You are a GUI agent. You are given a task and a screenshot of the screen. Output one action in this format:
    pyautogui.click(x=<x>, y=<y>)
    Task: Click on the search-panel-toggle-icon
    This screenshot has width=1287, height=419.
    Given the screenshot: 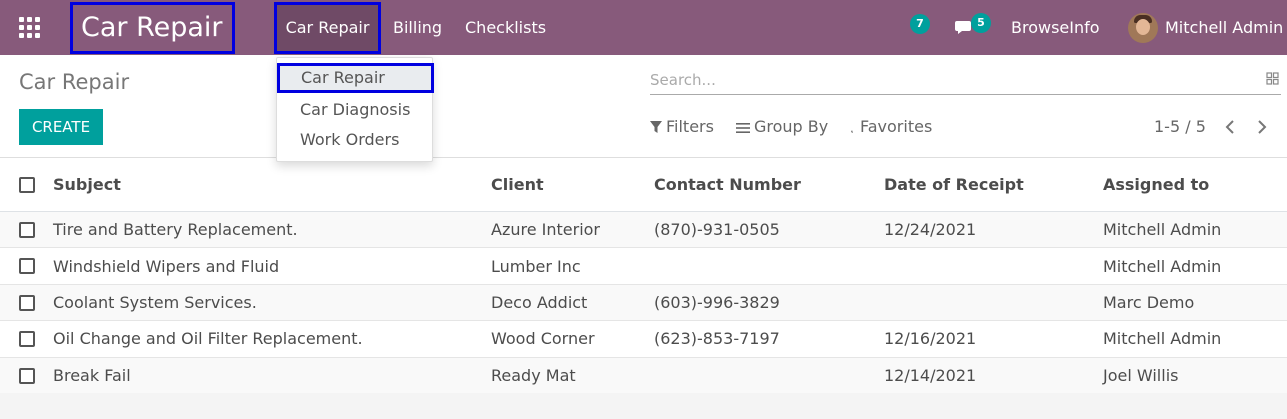 What is the action you would take?
    pyautogui.click(x=1272, y=78)
    